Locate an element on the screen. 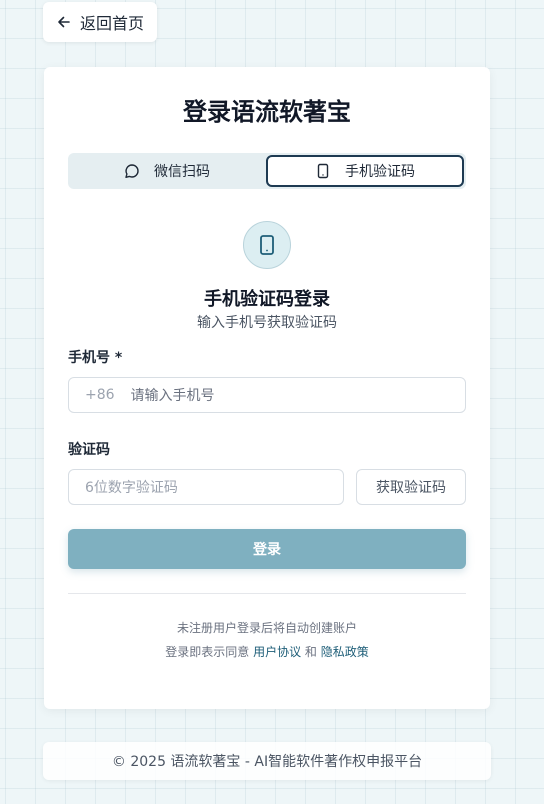 This screenshot has width=544, height=804. agreement-note: 登录即表示同意 用户协议 和 隐私政策 is located at coordinates (267, 651).